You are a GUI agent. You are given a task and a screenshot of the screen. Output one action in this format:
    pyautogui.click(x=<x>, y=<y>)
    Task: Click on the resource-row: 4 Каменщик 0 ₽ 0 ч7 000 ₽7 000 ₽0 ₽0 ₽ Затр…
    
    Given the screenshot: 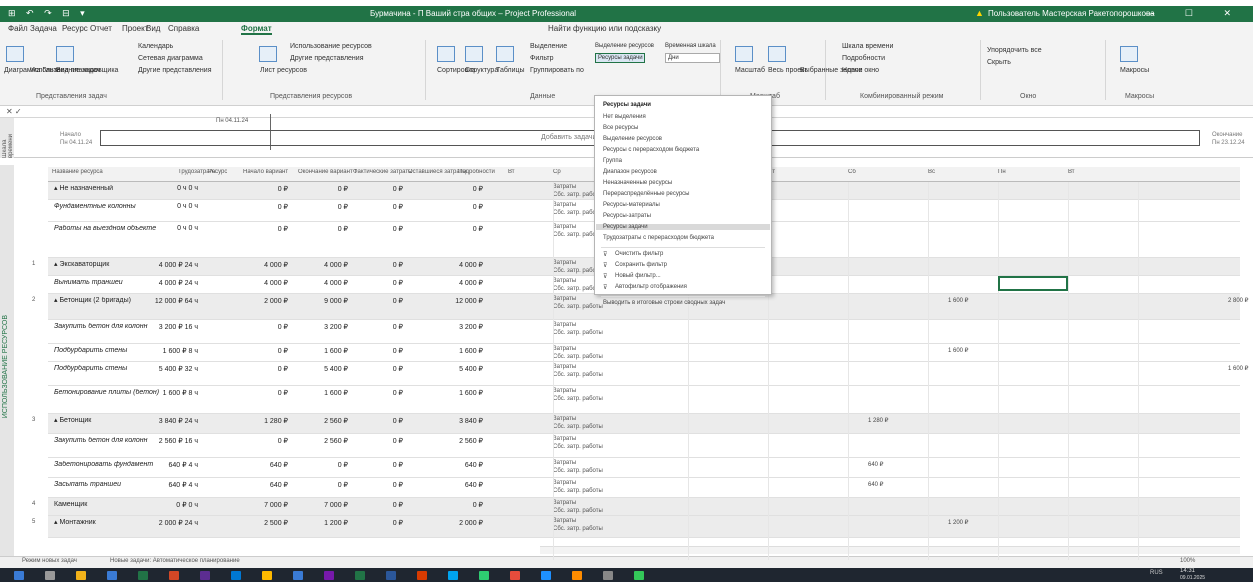 What is the action you would take?
    pyautogui.click(x=636, y=507)
    